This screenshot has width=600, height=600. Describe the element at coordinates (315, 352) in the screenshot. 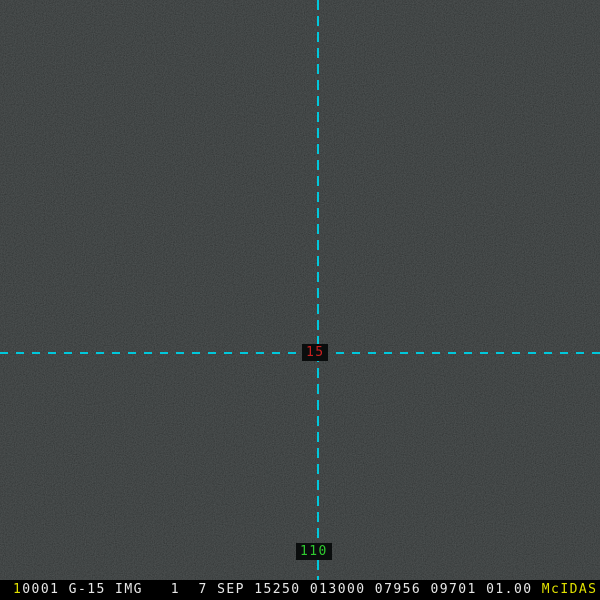

I see `latitude-label: 15` at that location.